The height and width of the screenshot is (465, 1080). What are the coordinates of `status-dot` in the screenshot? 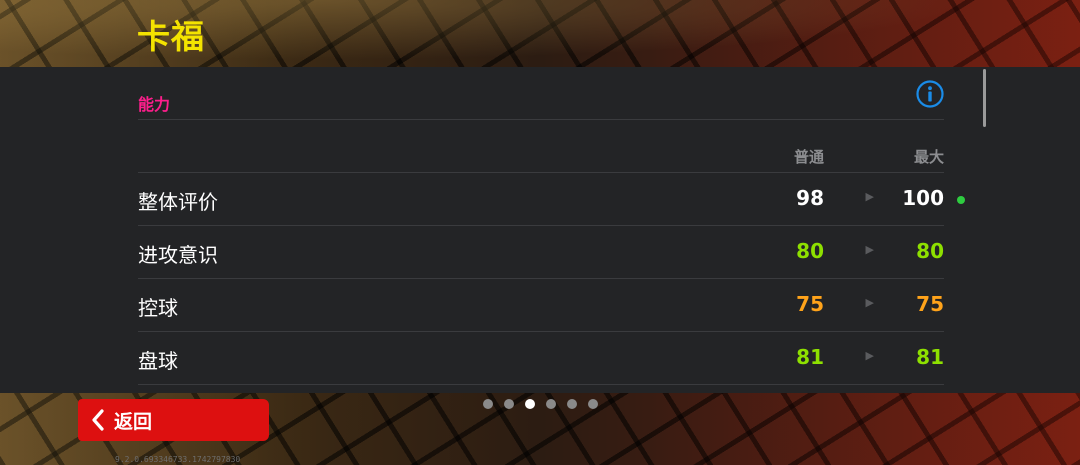 It's located at (961, 200).